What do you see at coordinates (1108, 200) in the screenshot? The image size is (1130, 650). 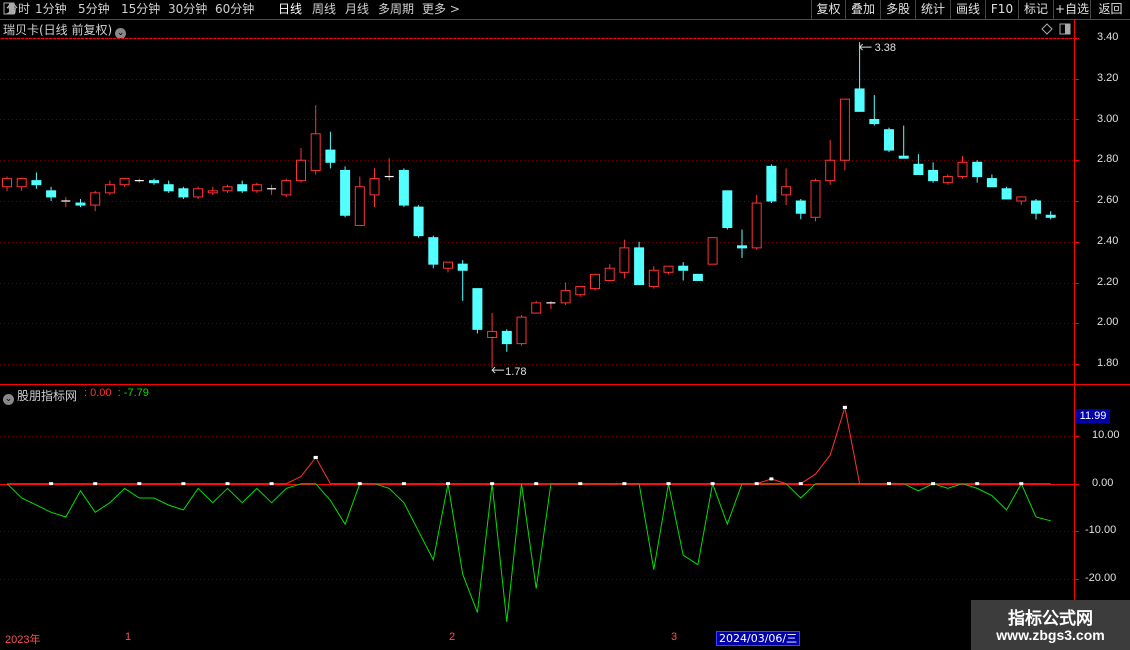 I see `price-axis-label: 2.60` at bounding box center [1108, 200].